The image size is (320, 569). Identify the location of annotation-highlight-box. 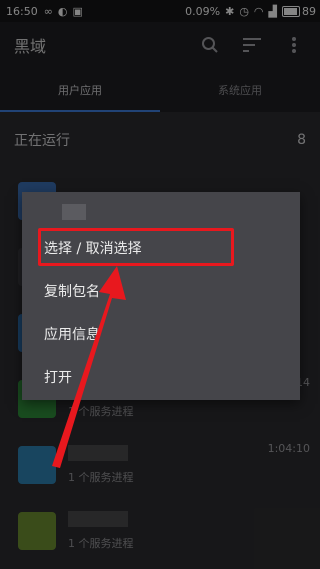
(136, 247).